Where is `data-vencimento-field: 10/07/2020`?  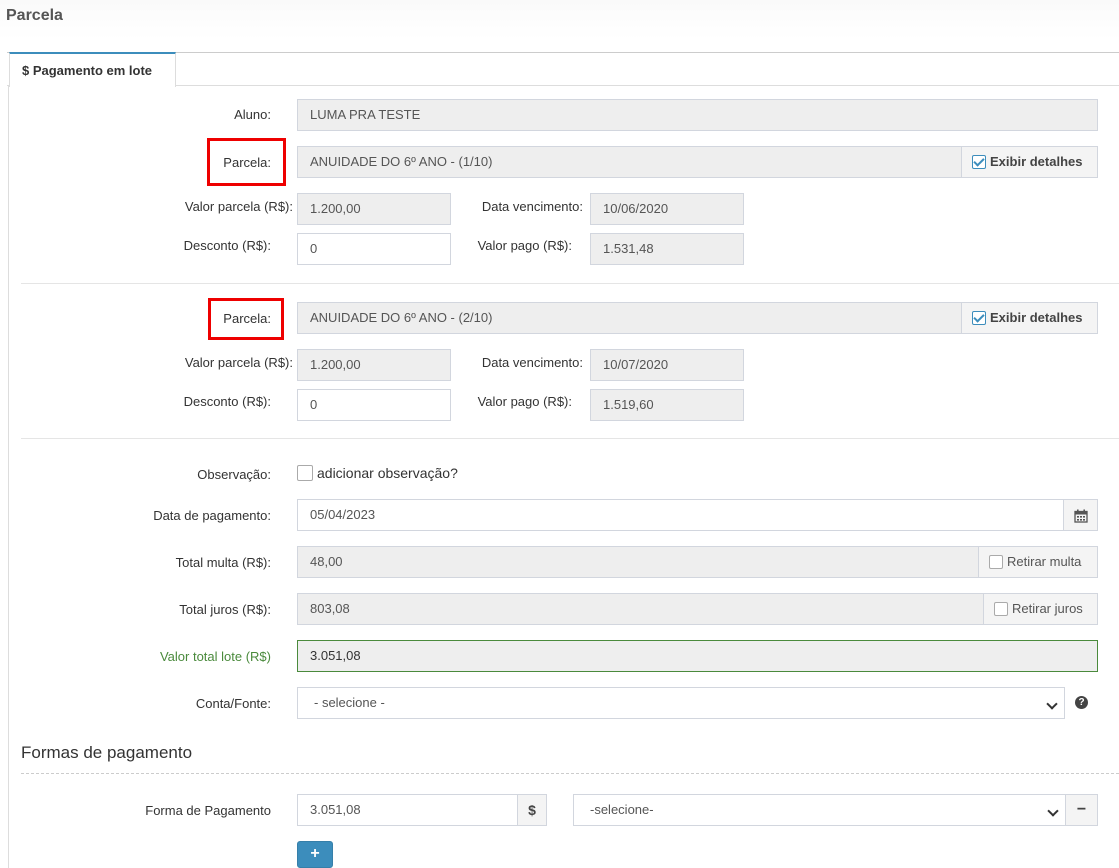
data-vencimento-field: 10/07/2020 is located at coordinates (667, 365).